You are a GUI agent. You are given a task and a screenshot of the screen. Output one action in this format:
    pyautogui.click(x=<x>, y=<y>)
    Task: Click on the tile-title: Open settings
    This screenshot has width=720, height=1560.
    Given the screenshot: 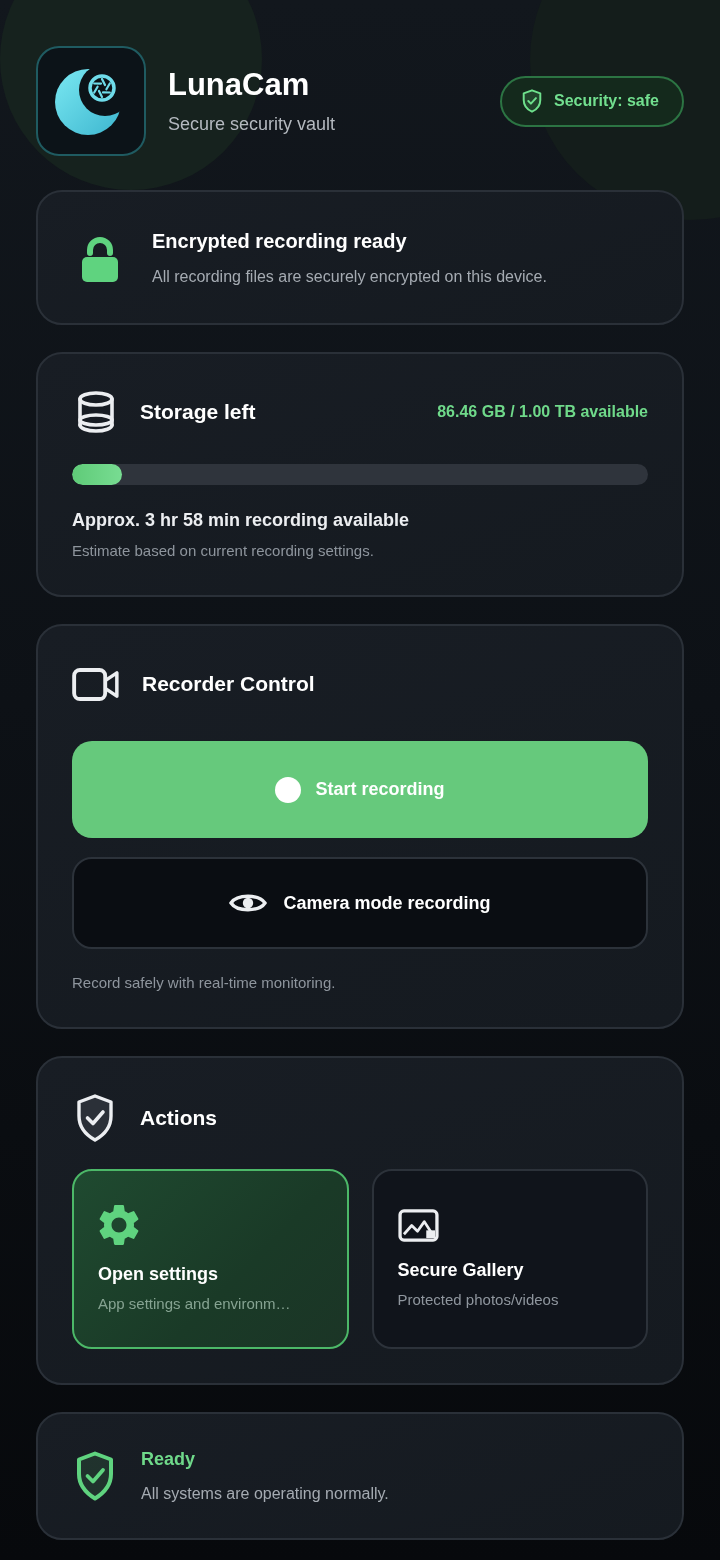 What is the action you would take?
    pyautogui.click(x=158, y=1274)
    